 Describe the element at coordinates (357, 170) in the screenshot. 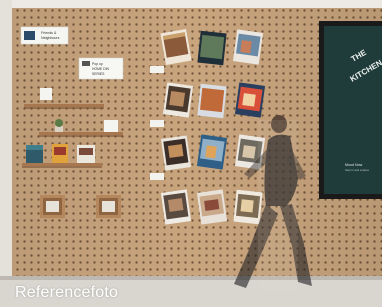

I see `screen-footer-text: Stop in and explore` at that location.